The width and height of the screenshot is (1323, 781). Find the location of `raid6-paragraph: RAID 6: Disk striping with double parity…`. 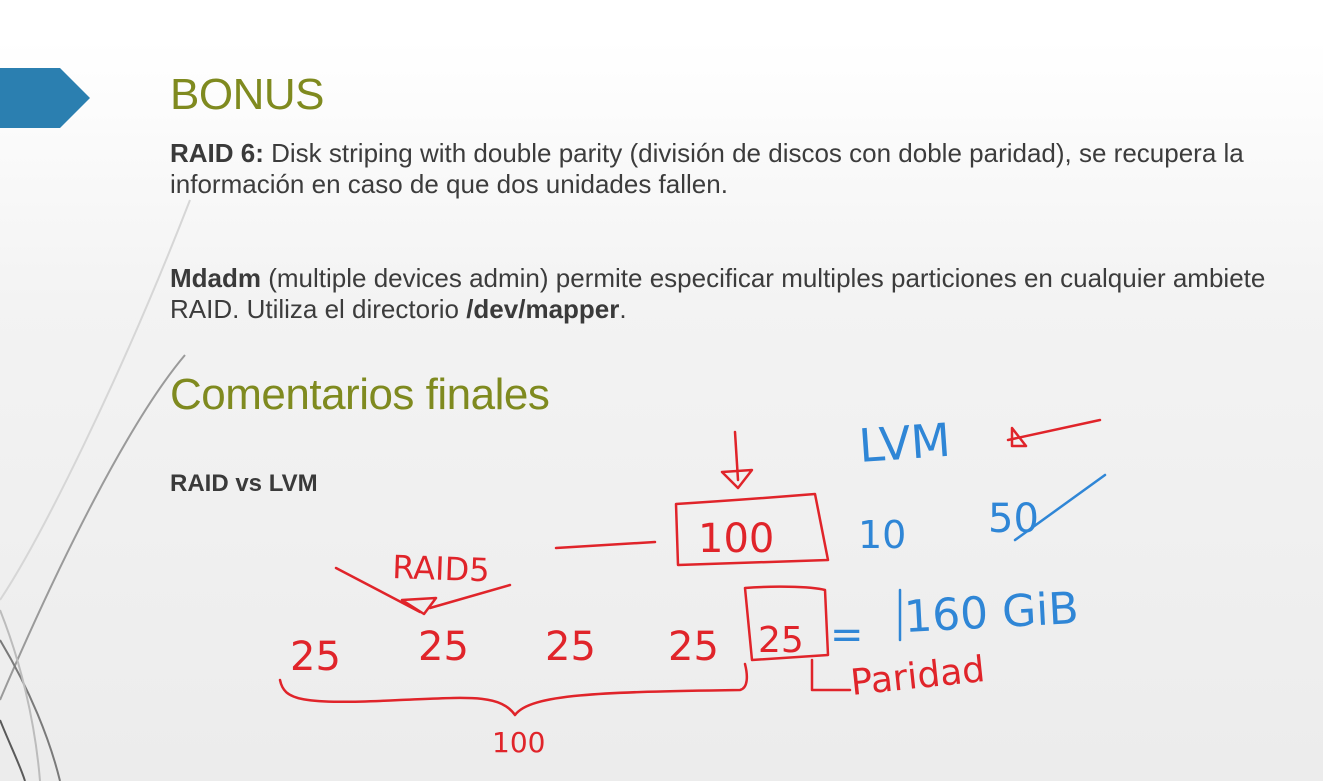

raid6-paragraph: RAID 6: Disk striping with double parity… is located at coordinates (740, 169).